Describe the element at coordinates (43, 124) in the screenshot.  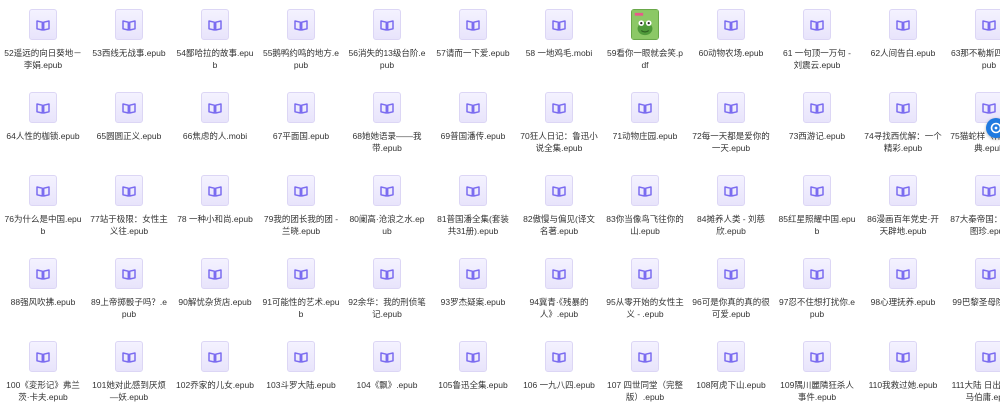
I see `file-item: 64人性的枷锁.epub` at that location.